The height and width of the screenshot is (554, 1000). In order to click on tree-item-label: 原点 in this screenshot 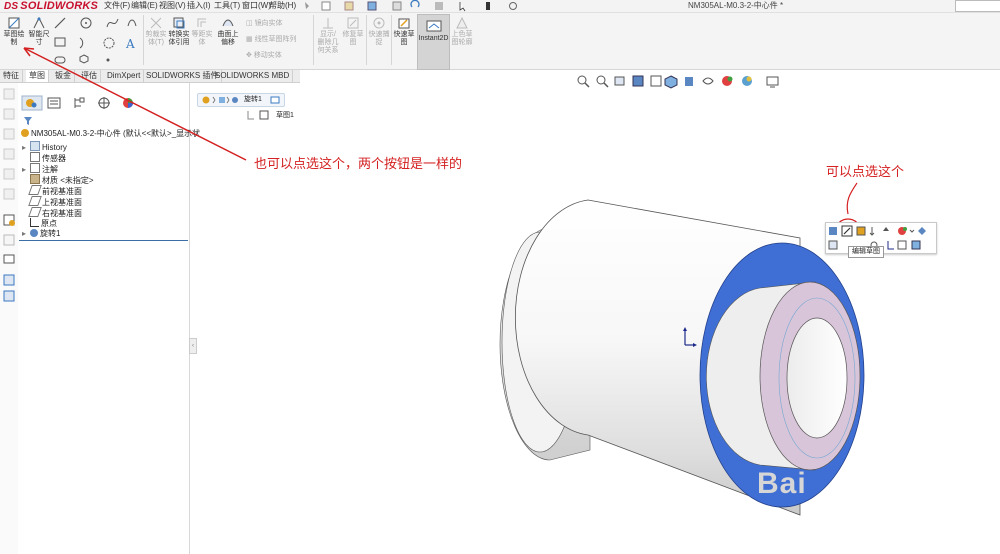, I will do `click(49, 223)`.